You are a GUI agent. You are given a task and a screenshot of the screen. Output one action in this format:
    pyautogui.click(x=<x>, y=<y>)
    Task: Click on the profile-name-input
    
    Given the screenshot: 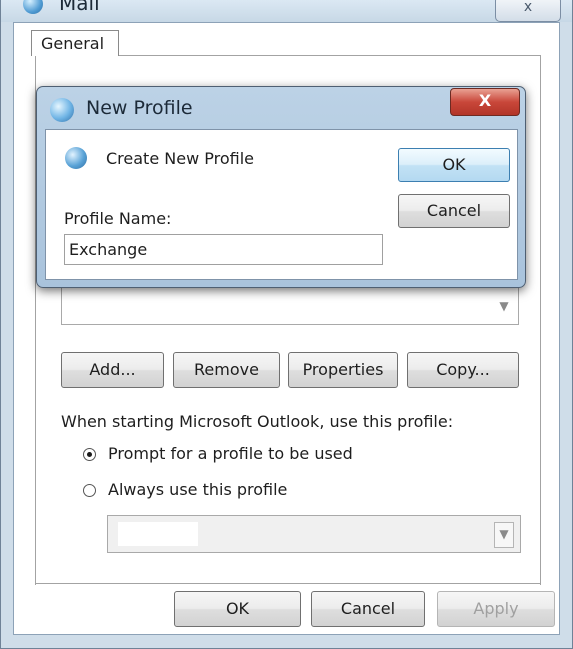 What is the action you would take?
    pyautogui.click(x=223, y=249)
    